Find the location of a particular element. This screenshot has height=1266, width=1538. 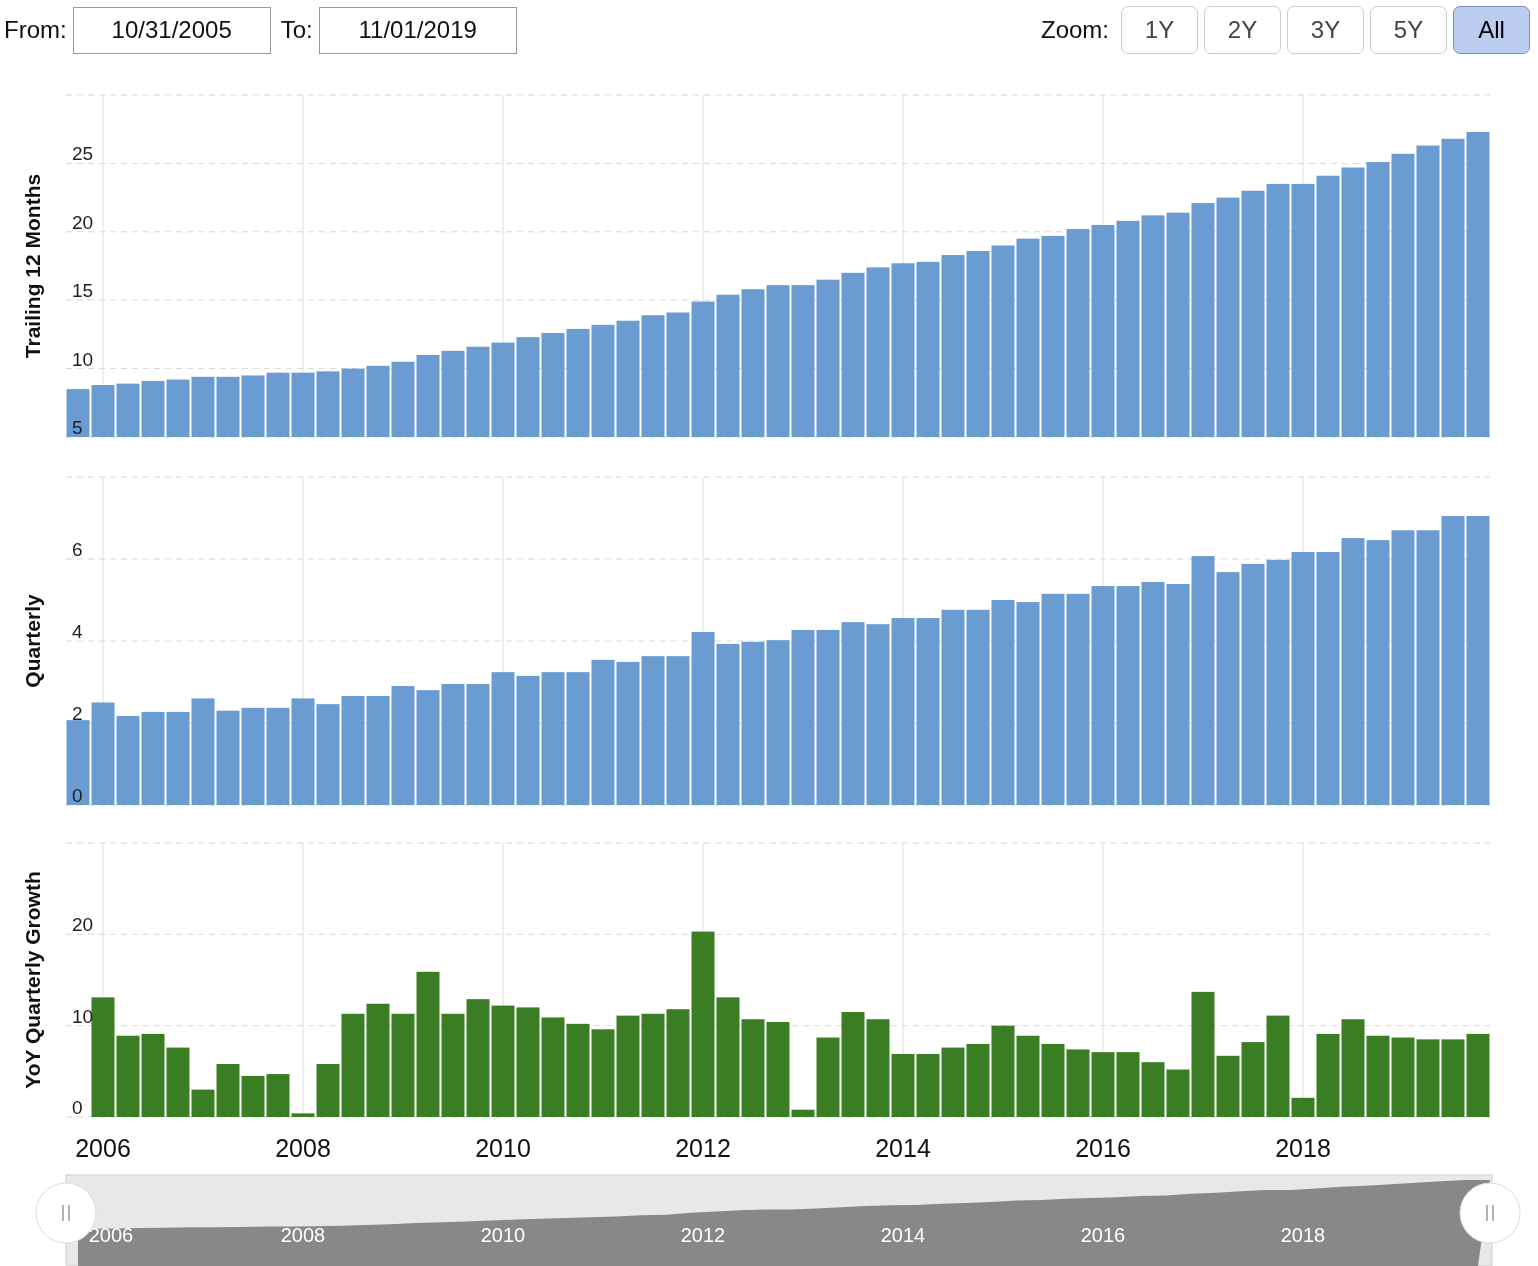

axis-tick-label: 5 is located at coordinates (77, 427).